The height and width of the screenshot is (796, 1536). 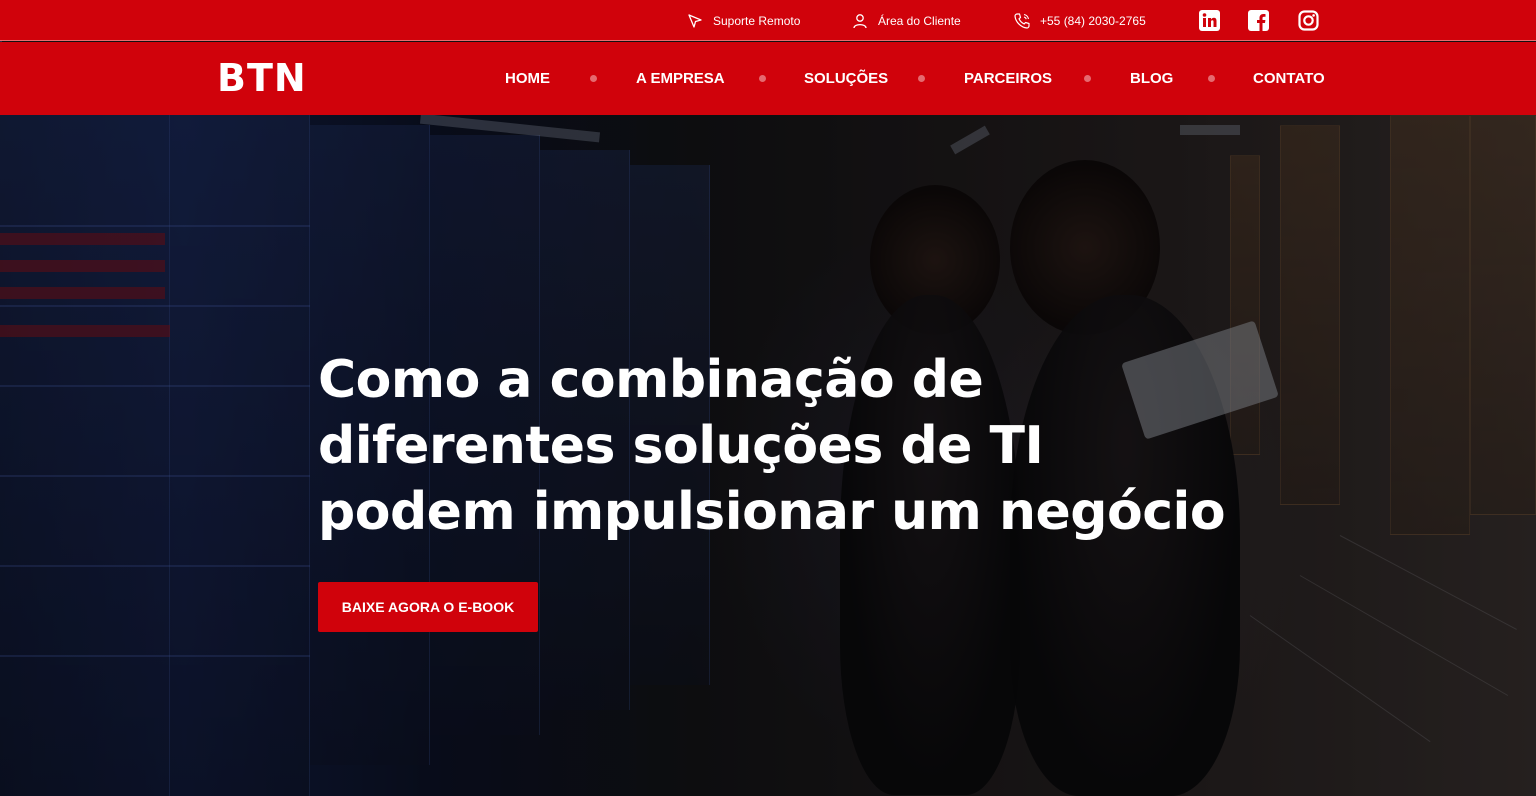 I want to click on nav-item-solucoes: SOLUÇÕES, so click(x=846, y=78).